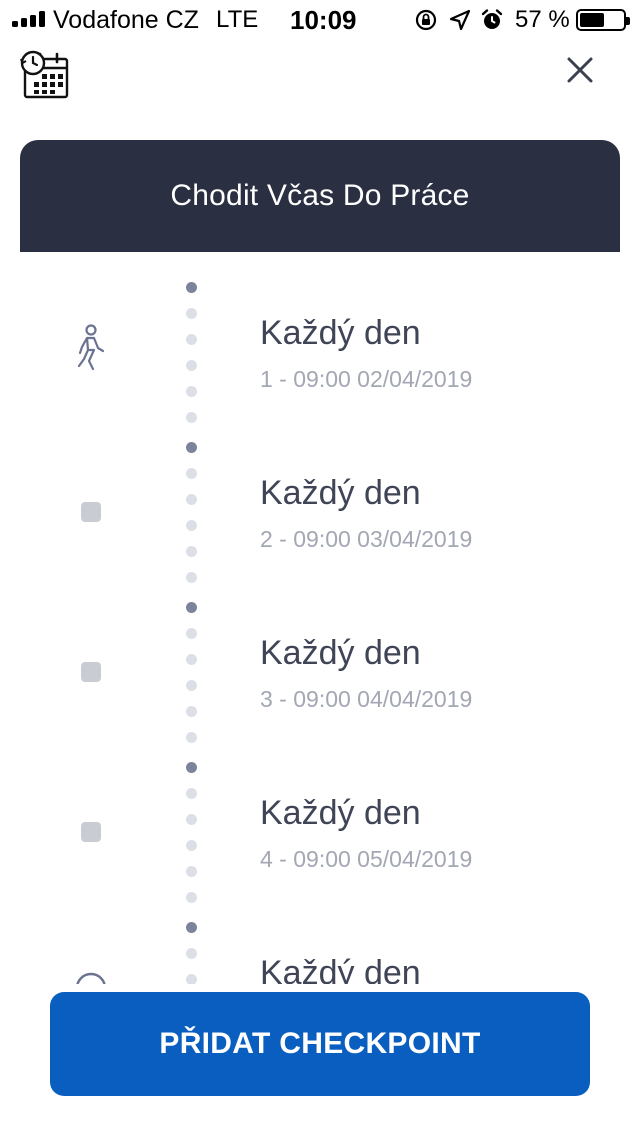  I want to click on checkpoint-item: Každý den 2 - 09:00 03/04/2019, so click(320, 532).